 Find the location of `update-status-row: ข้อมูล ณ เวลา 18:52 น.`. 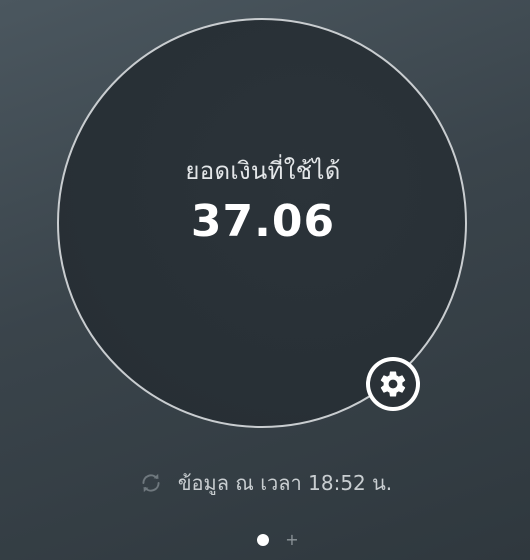

update-status-row: ข้อมูล ณ เวลา 18:52 น. is located at coordinates (265, 483).